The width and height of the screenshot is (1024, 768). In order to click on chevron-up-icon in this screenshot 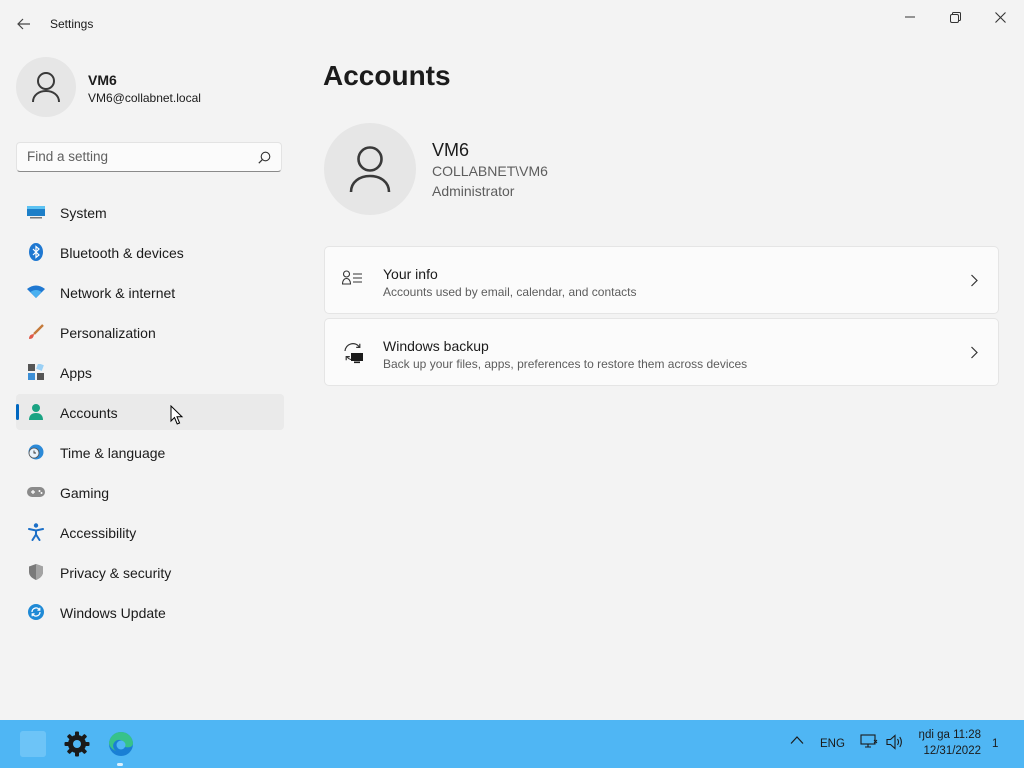, I will do `click(797, 740)`.